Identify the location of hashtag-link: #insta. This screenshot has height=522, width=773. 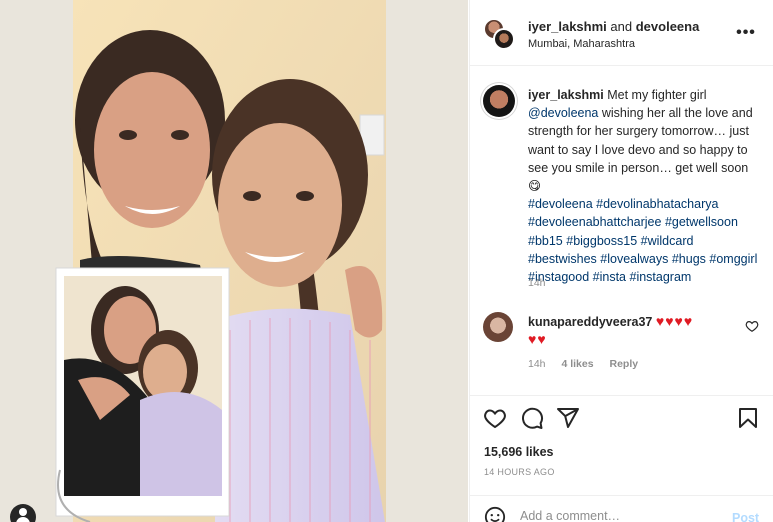
(609, 277).